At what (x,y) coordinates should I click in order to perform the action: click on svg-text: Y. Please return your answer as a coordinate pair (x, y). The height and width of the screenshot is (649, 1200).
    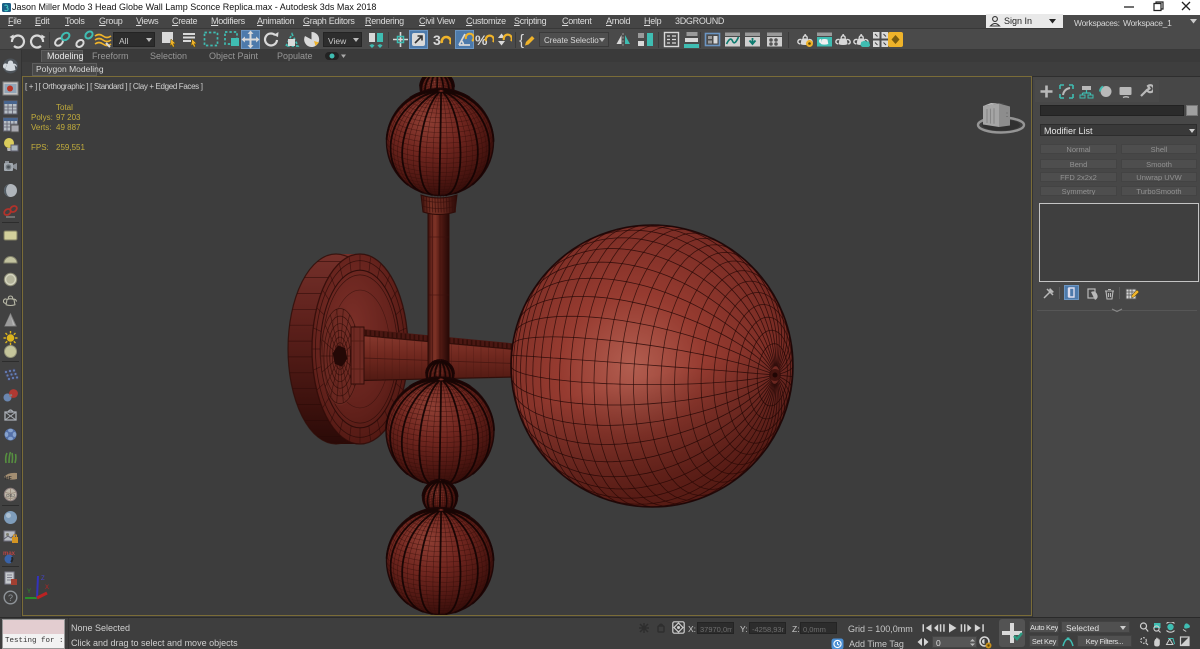
    Looking at the image, I should click on (29, 592).